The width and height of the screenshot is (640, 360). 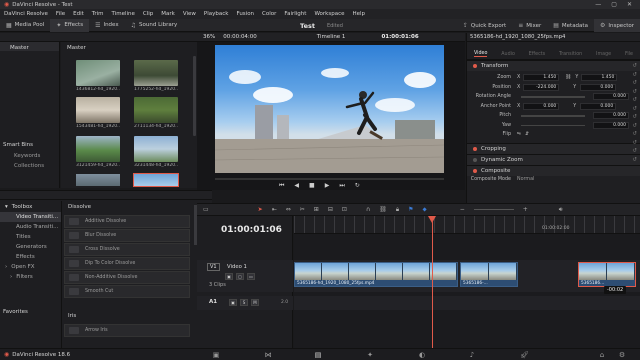 What do you see at coordinates (154, 25) in the screenshot?
I see `sound-library-button: ♫ Sound Library` at bounding box center [154, 25].